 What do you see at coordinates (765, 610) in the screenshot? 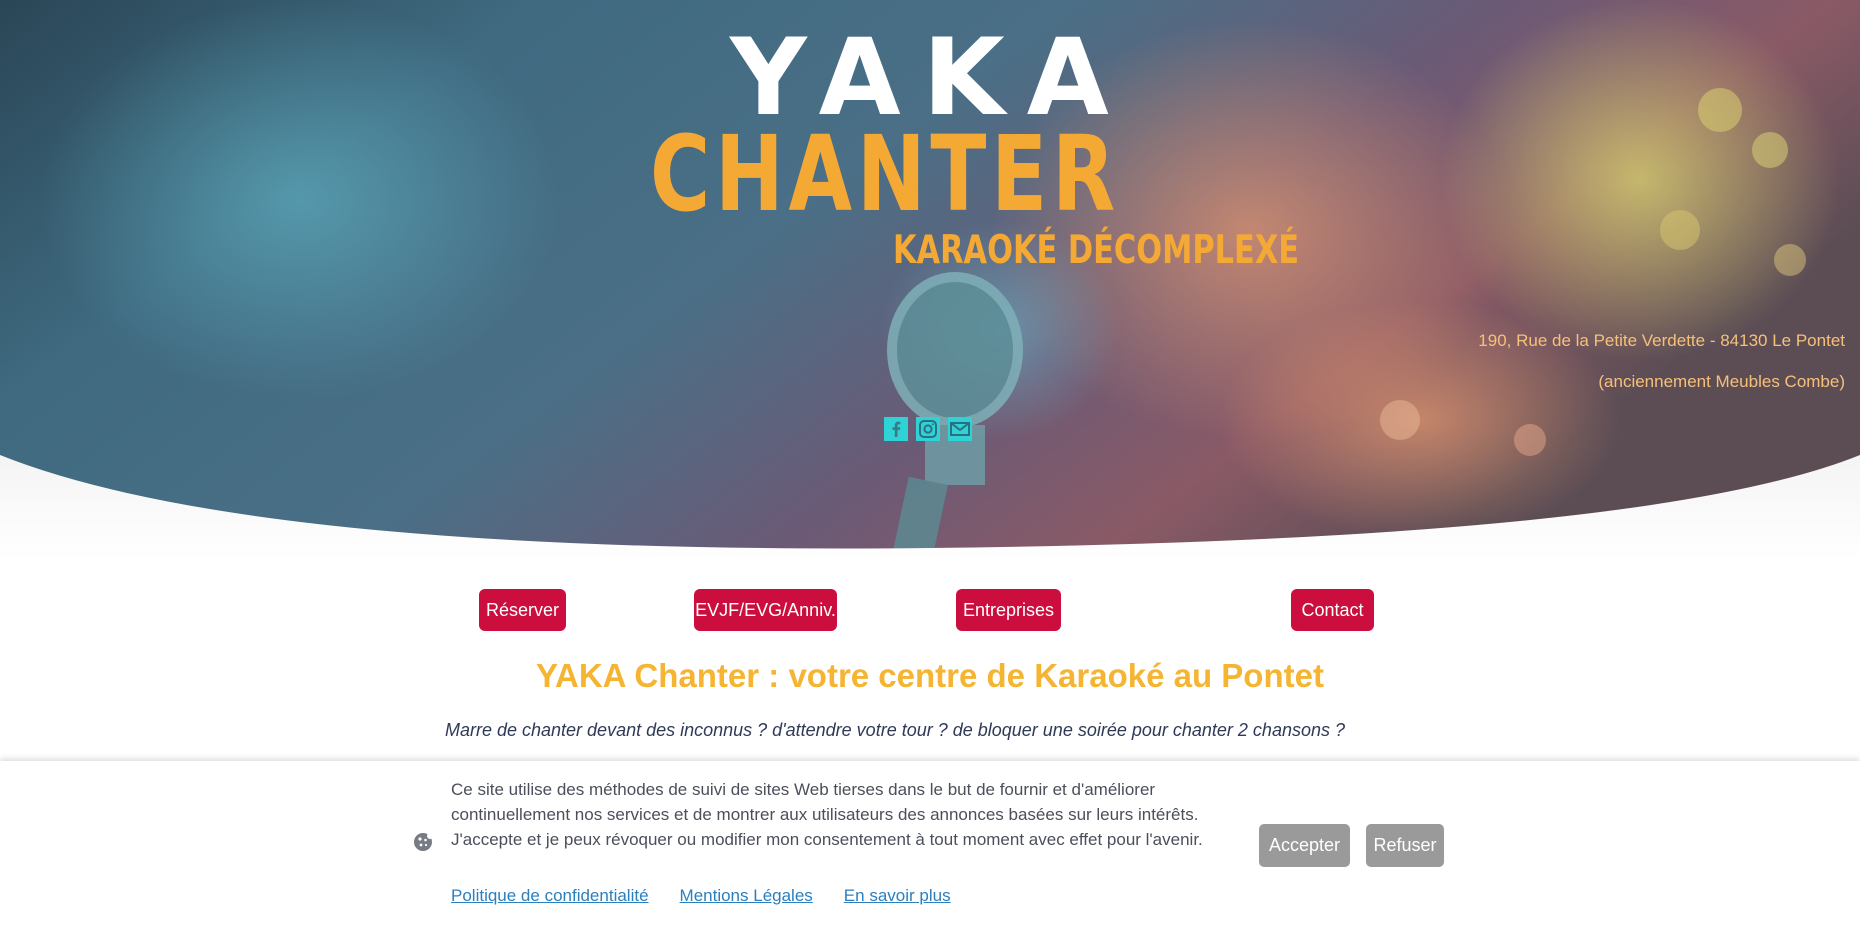
I see `evjf-evg-anniv-button: EVJF/EVG/Anniv.` at bounding box center [765, 610].